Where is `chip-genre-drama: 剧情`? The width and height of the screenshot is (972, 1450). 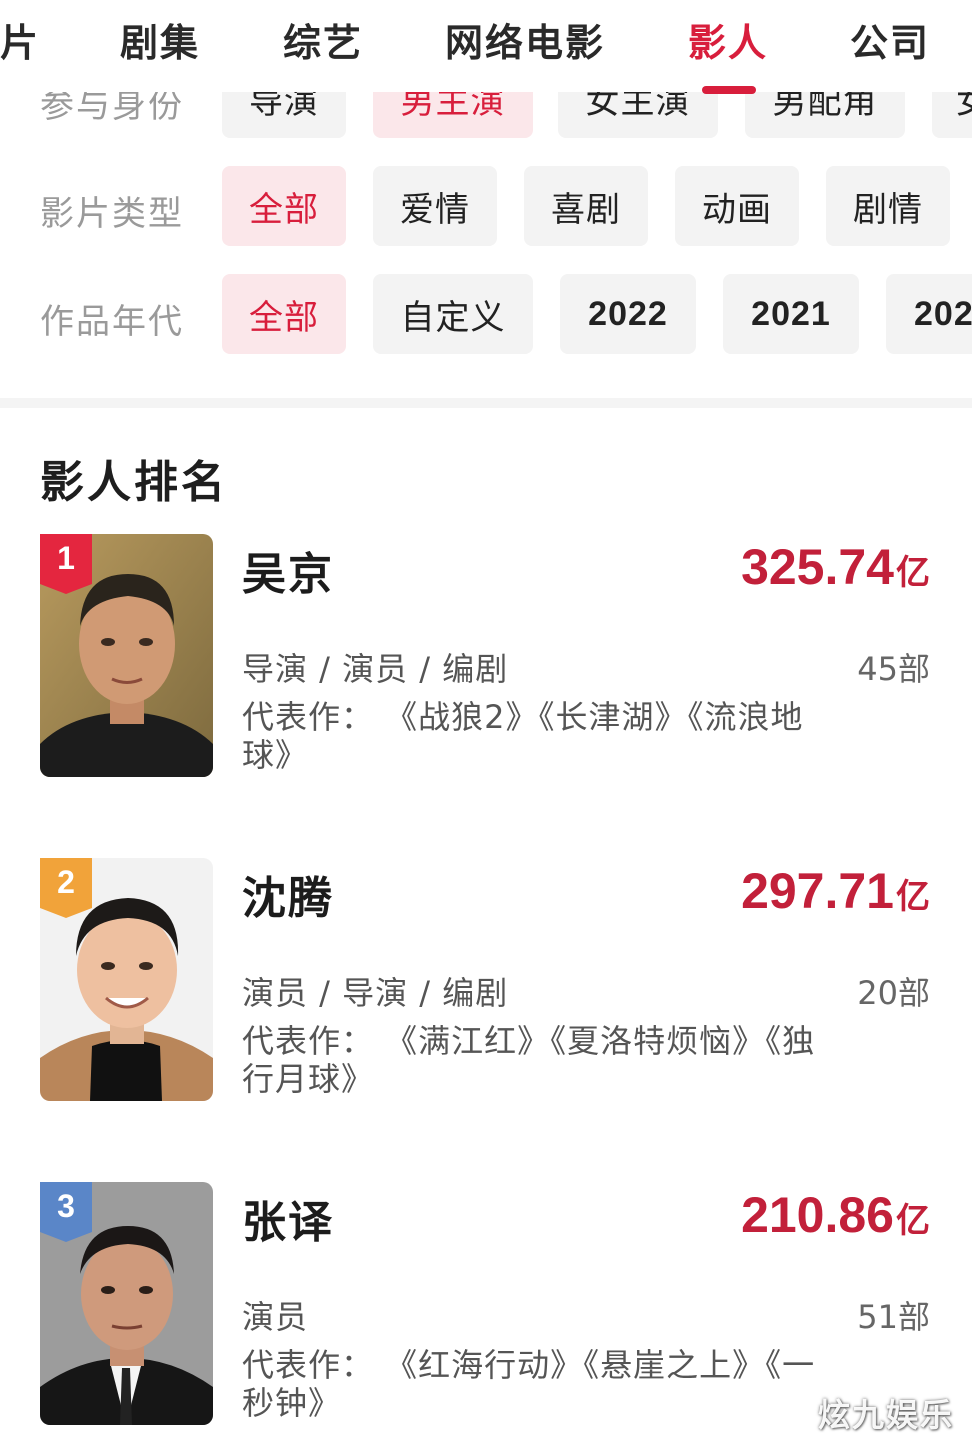 chip-genre-drama: 剧情 is located at coordinates (888, 206).